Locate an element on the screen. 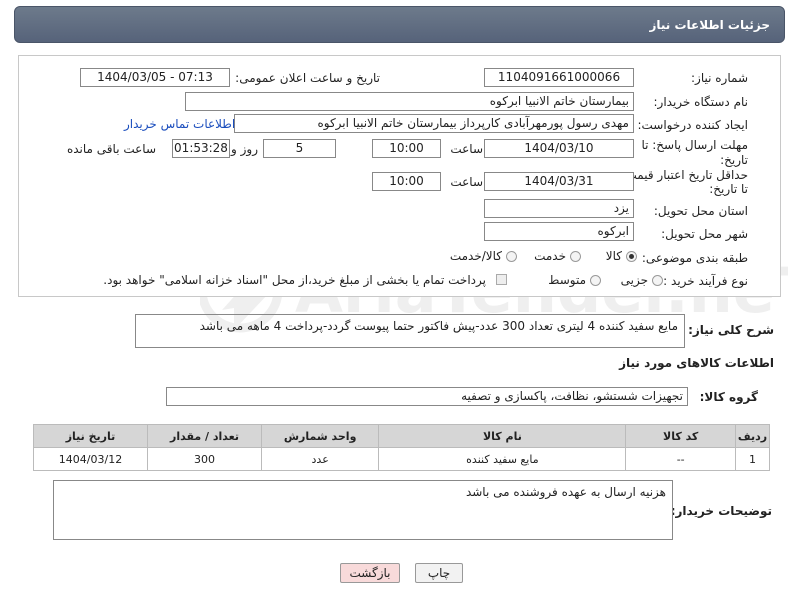 This screenshot has height=598, width=788. days-label: روز و is located at coordinates (244, 149).